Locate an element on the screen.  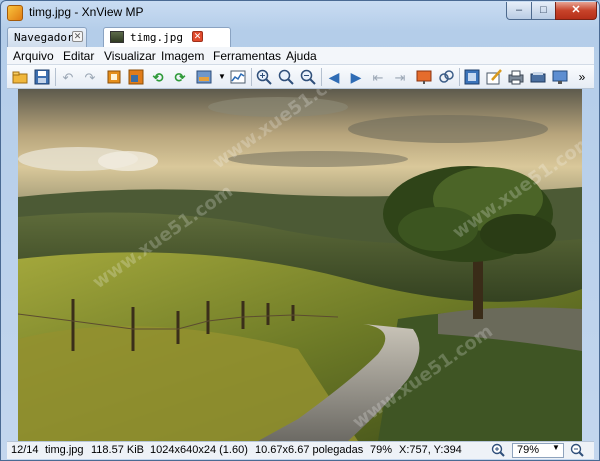
zoom-dropdown-arrow-icon: ▼ is located at coordinates (556, 447).